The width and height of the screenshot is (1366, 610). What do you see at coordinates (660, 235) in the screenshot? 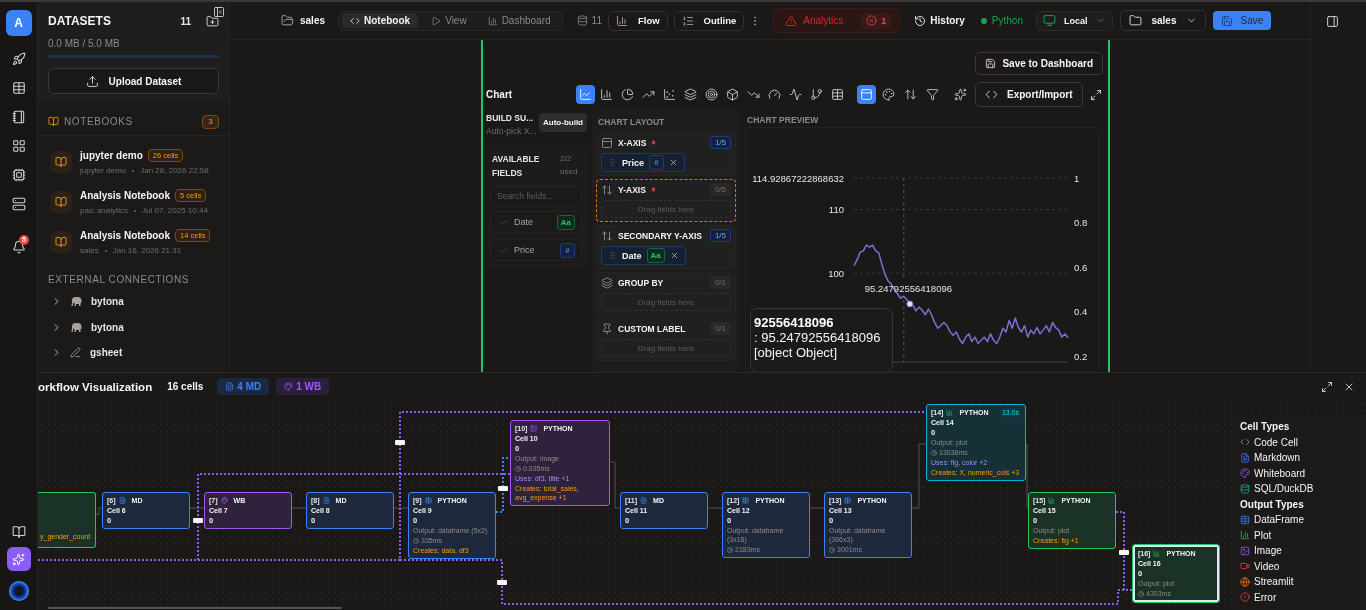
I see `section-label: SECONDARY Y-AXIS` at bounding box center [660, 235].